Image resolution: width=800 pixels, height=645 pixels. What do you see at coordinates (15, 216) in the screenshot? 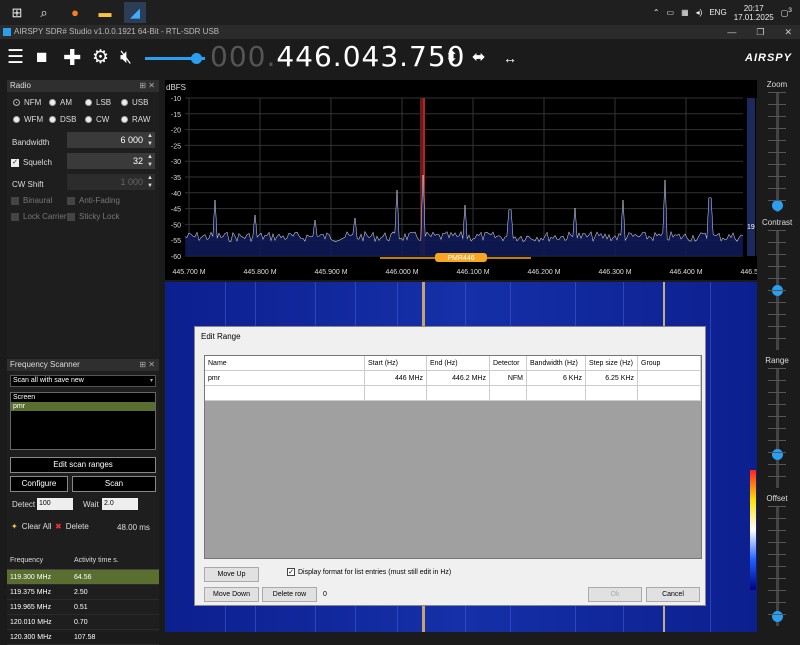
I see `checkbox-icon` at bounding box center [15, 216].